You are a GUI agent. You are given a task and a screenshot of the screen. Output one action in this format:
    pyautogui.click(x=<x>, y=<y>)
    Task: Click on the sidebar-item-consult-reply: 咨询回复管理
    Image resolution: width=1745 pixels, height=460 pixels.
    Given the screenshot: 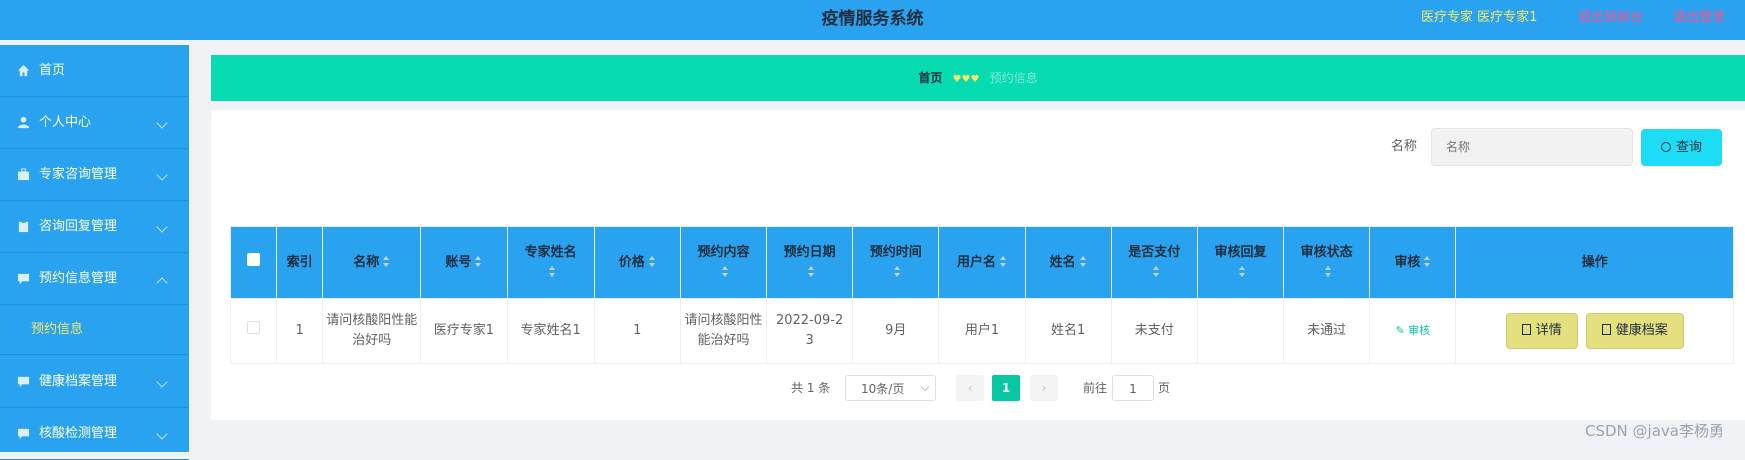 What is the action you would take?
    pyautogui.click(x=94, y=227)
    